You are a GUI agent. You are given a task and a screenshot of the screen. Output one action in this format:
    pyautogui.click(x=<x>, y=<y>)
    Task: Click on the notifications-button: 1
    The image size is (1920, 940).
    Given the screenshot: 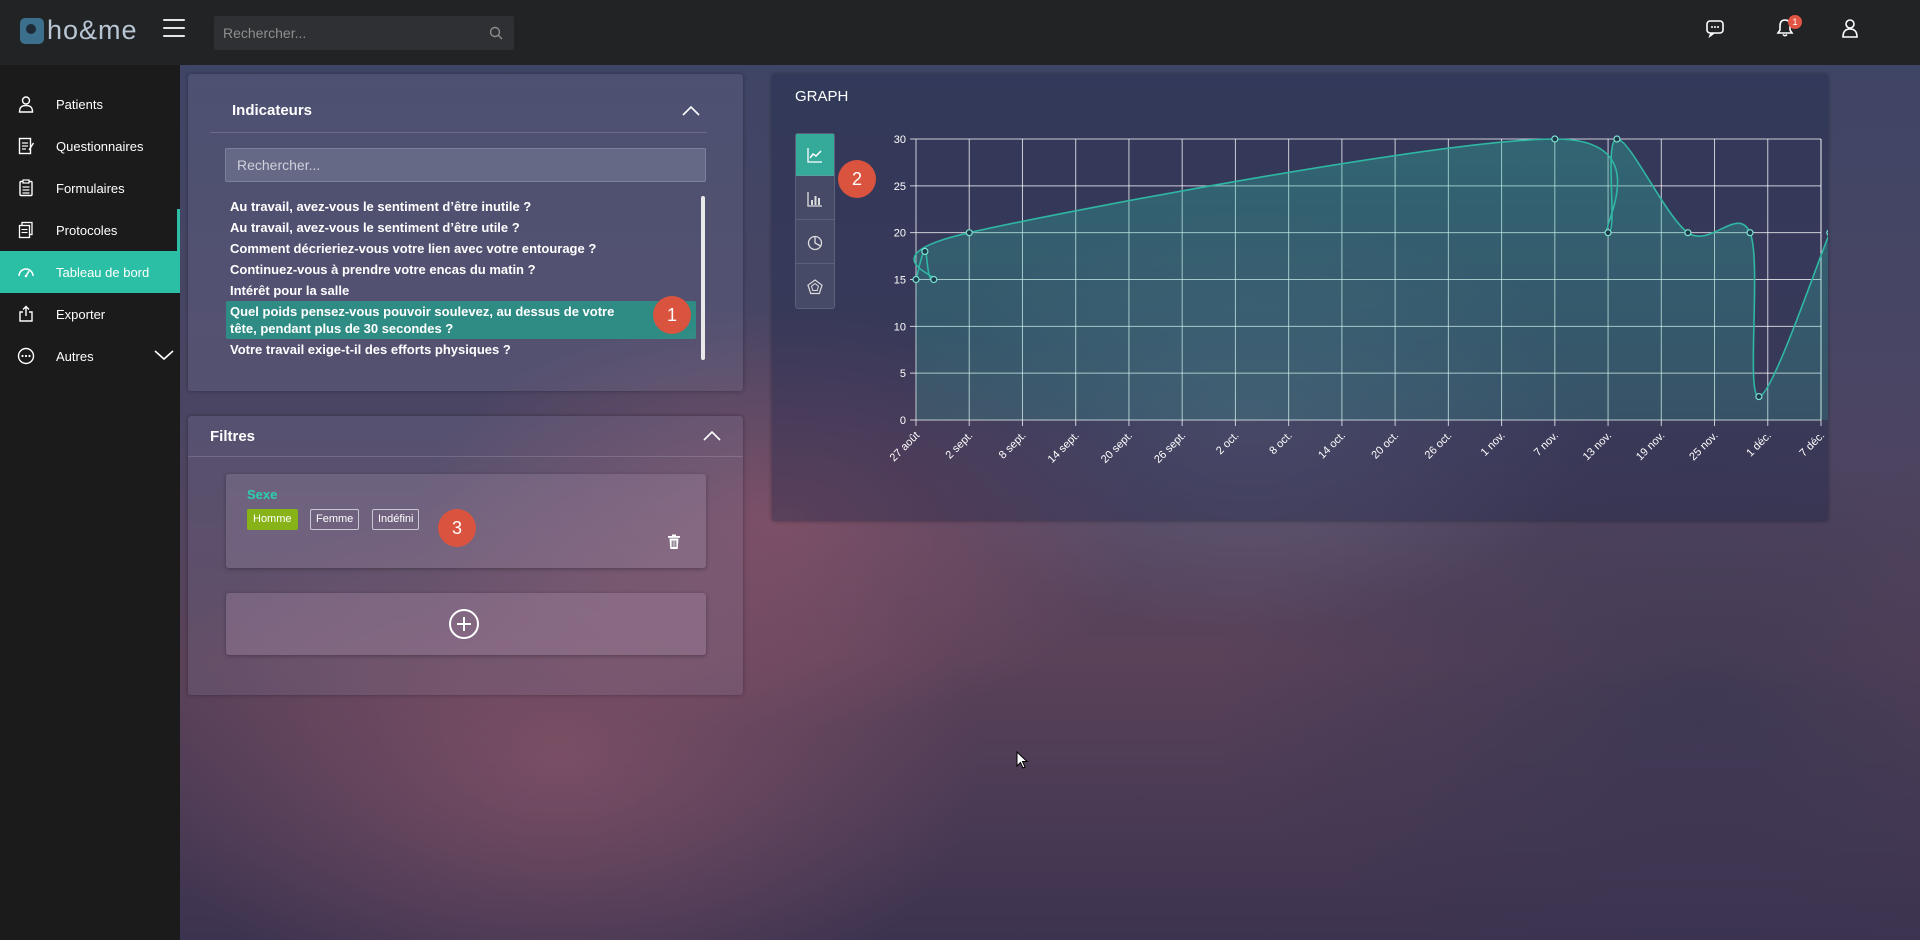 What is the action you would take?
    pyautogui.click(x=1788, y=26)
    